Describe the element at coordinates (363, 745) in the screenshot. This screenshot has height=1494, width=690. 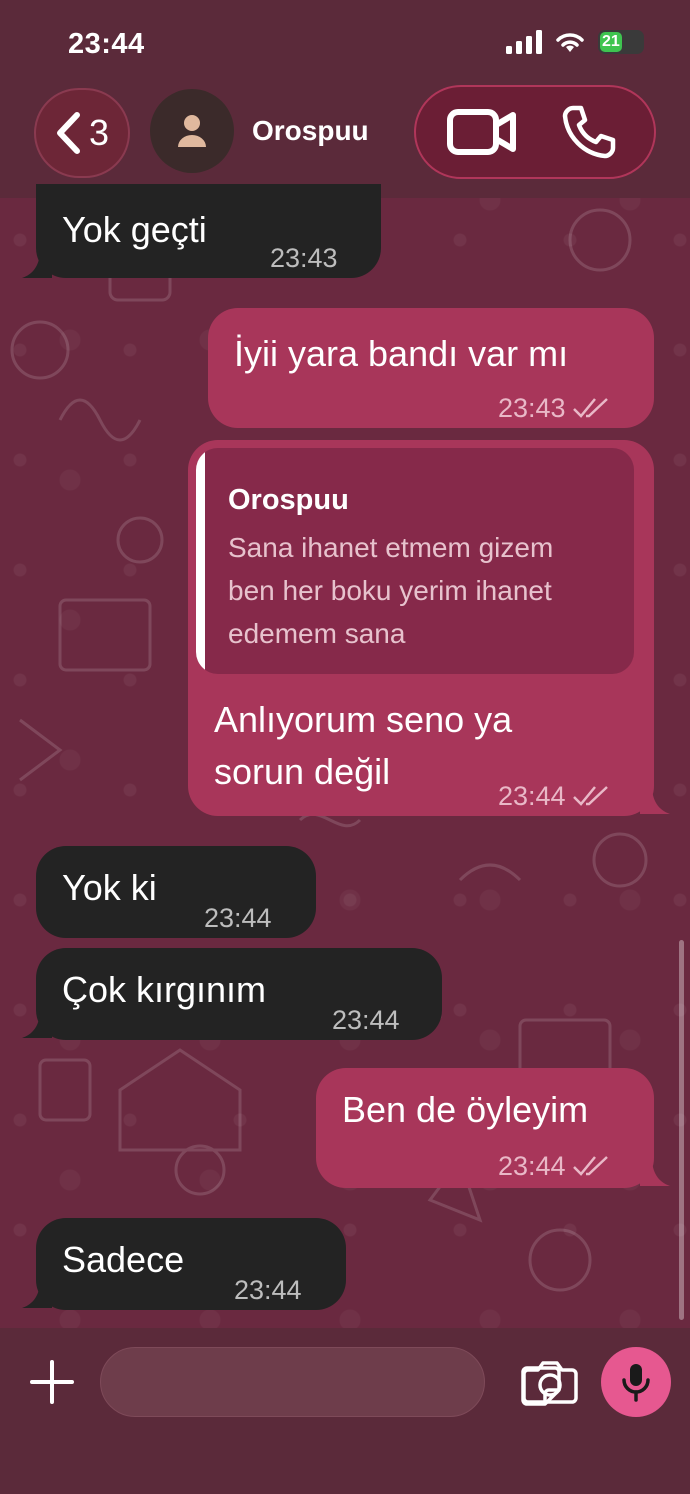
I see `message-text: Anlıyorum seno ya sorun değil` at that location.